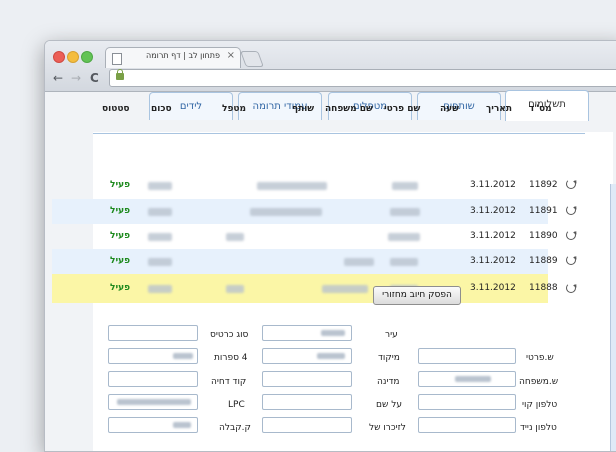 The image size is (616, 452). Describe the element at coordinates (235, 428) in the screenshot. I see `label-receipt: ק.קבלה` at that location.